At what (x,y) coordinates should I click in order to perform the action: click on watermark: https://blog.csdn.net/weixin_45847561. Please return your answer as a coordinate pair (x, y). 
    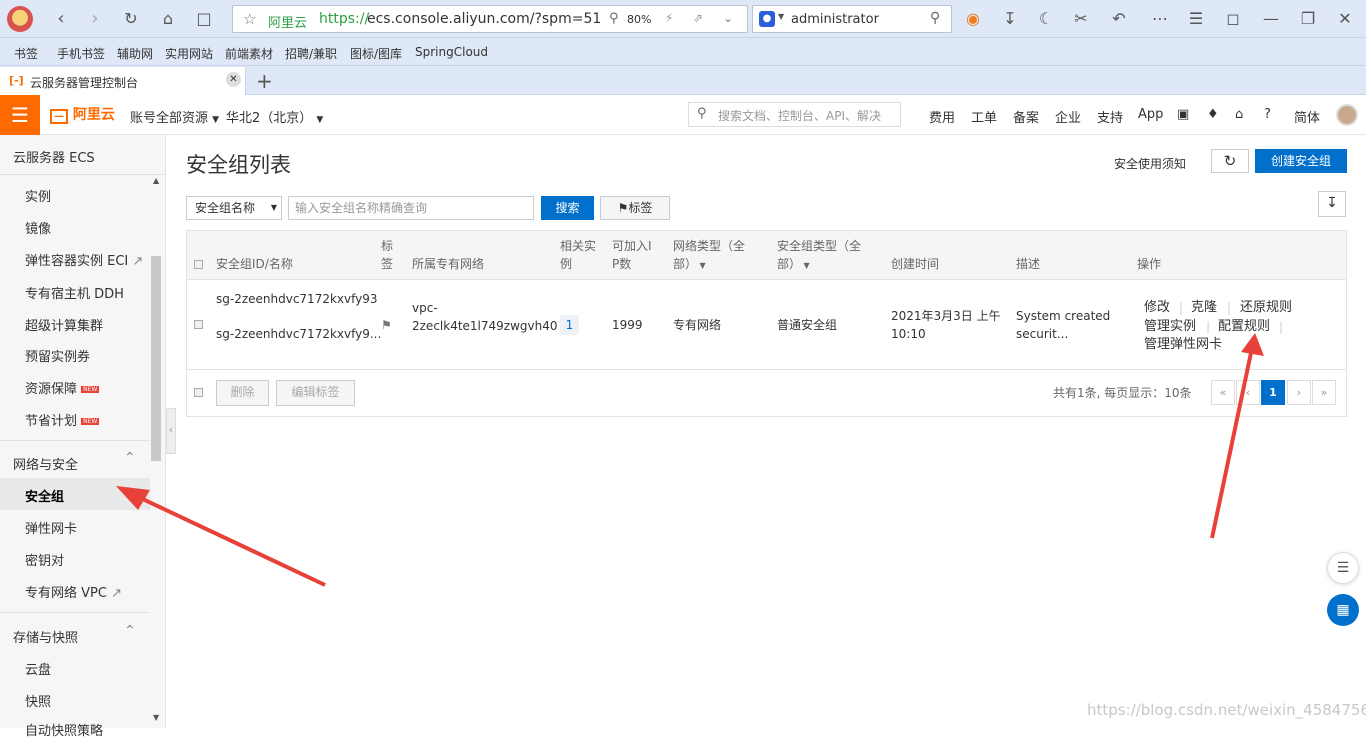
    Looking at the image, I should click on (1226, 710).